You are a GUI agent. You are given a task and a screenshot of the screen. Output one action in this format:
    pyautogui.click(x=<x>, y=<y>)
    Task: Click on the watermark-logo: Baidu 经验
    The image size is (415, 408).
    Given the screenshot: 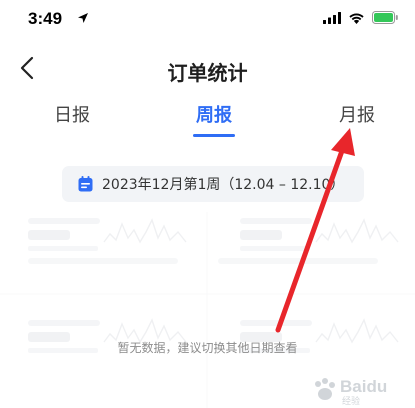 What is the action you would take?
    pyautogui.click(x=360, y=390)
    